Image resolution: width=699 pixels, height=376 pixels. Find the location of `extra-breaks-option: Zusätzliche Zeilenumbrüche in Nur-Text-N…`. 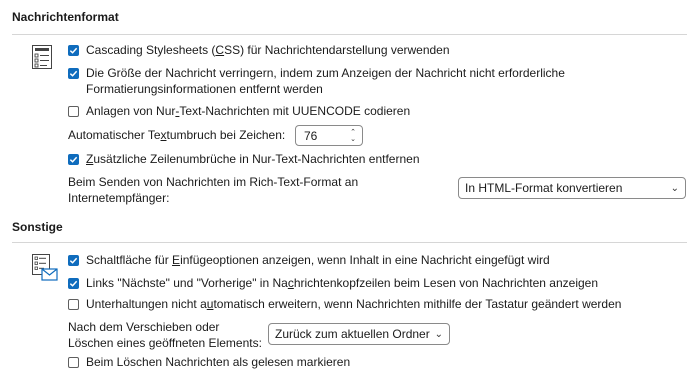

extra-breaks-option: Zusätzliche Zeilenumbrüche in Nur-Text-N… is located at coordinates (244, 159).